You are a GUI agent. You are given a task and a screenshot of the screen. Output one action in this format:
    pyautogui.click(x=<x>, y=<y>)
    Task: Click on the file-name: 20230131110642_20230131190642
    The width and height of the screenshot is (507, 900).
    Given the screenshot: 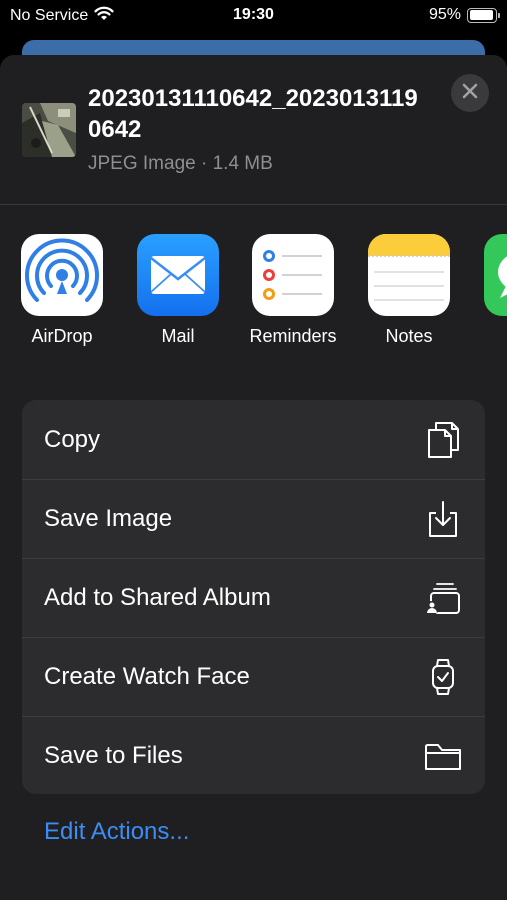 What is the action you would take?
    pyautogui.click(x=253, y=114)
    